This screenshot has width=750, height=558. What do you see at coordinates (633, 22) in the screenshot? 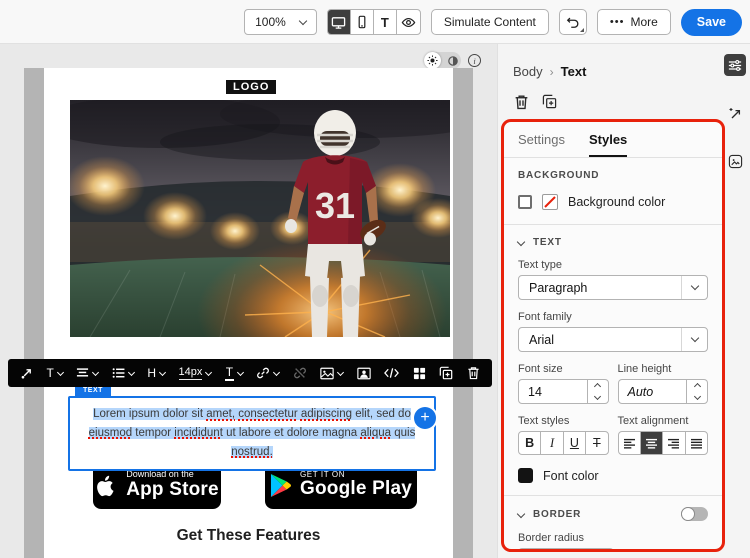
I see `more-button: ••• More` at bounding box center [633, 22].